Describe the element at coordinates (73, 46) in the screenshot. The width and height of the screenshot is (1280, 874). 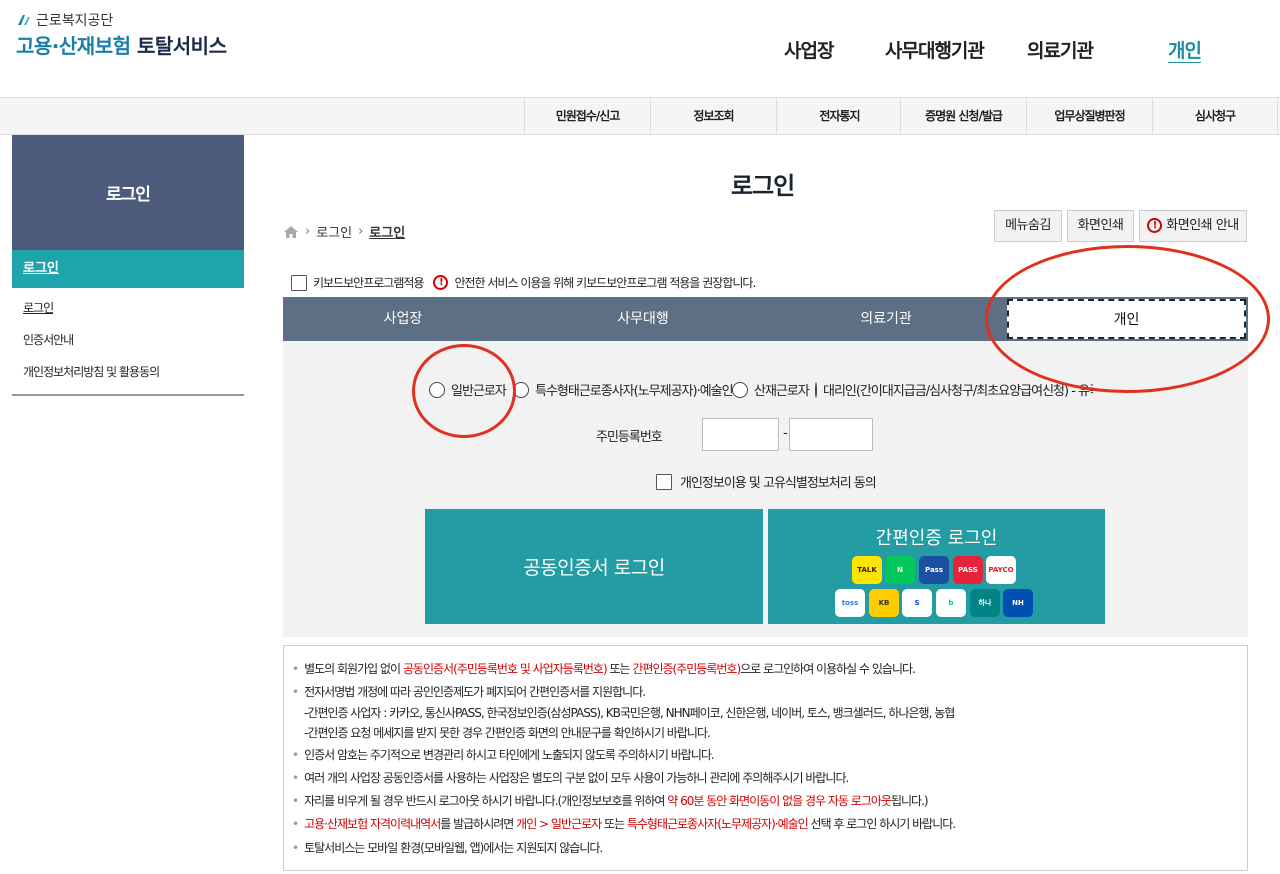
I see `service-title-part1: 고용·산재보험` at that location.